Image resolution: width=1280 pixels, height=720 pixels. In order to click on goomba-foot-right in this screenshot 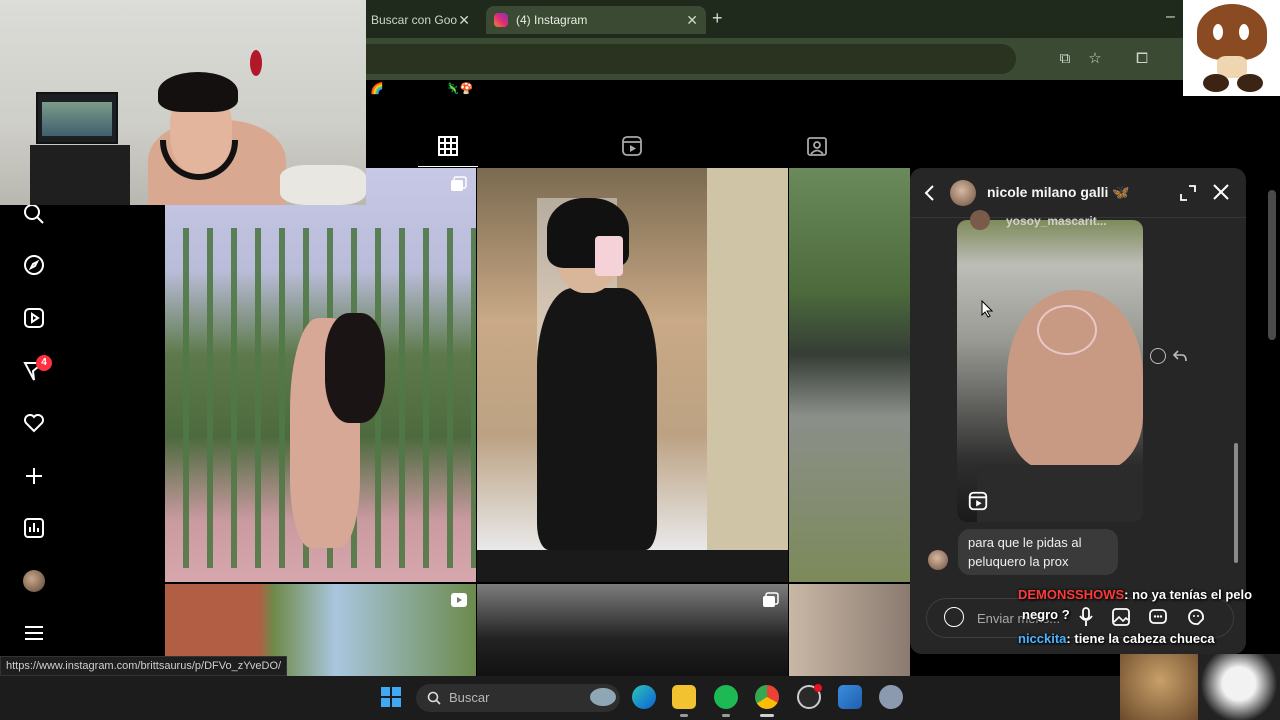, I will do `click(1250, 83)`.